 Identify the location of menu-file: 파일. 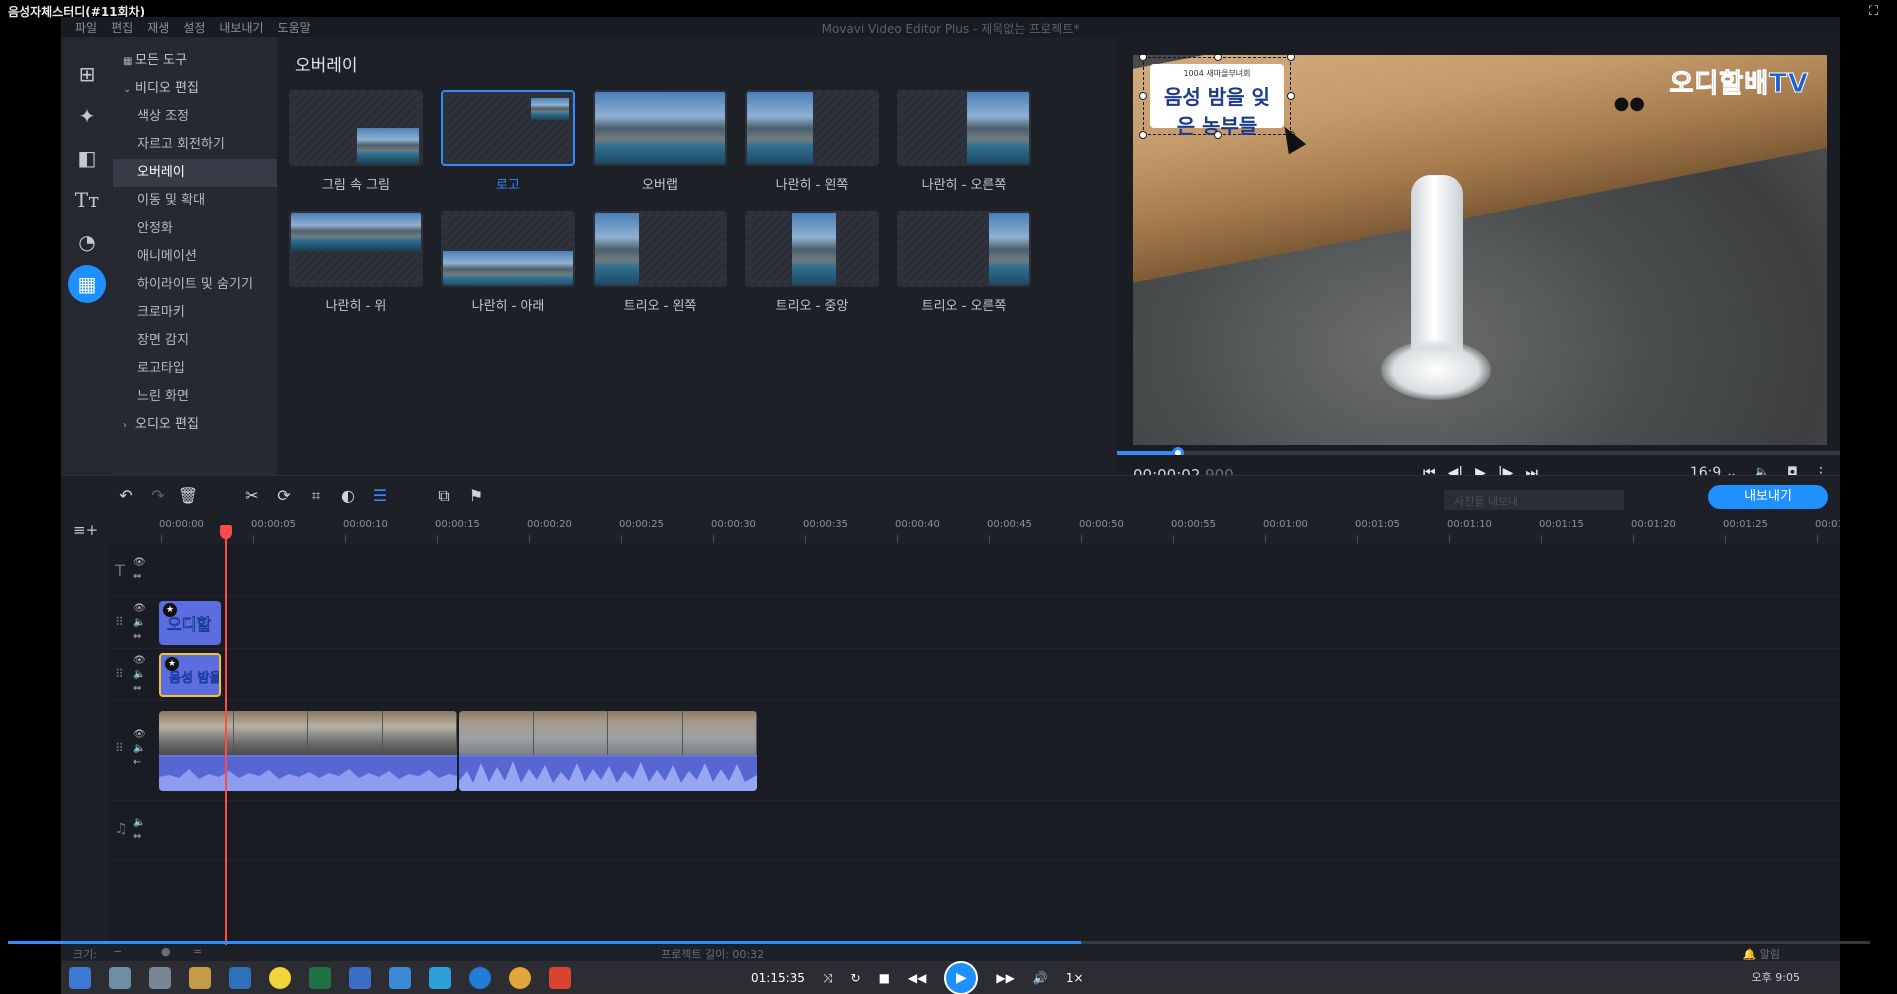
(86, 28).